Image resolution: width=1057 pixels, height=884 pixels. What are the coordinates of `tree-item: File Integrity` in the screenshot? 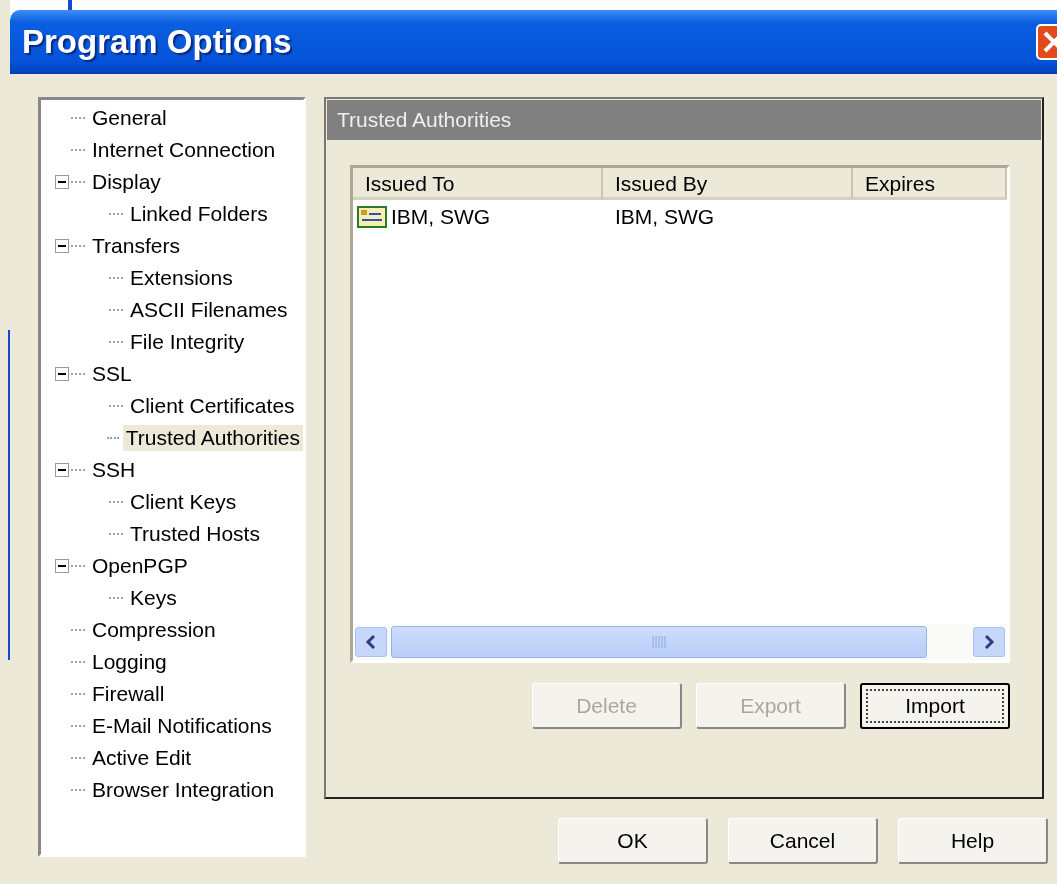 It's located at (187, 342).